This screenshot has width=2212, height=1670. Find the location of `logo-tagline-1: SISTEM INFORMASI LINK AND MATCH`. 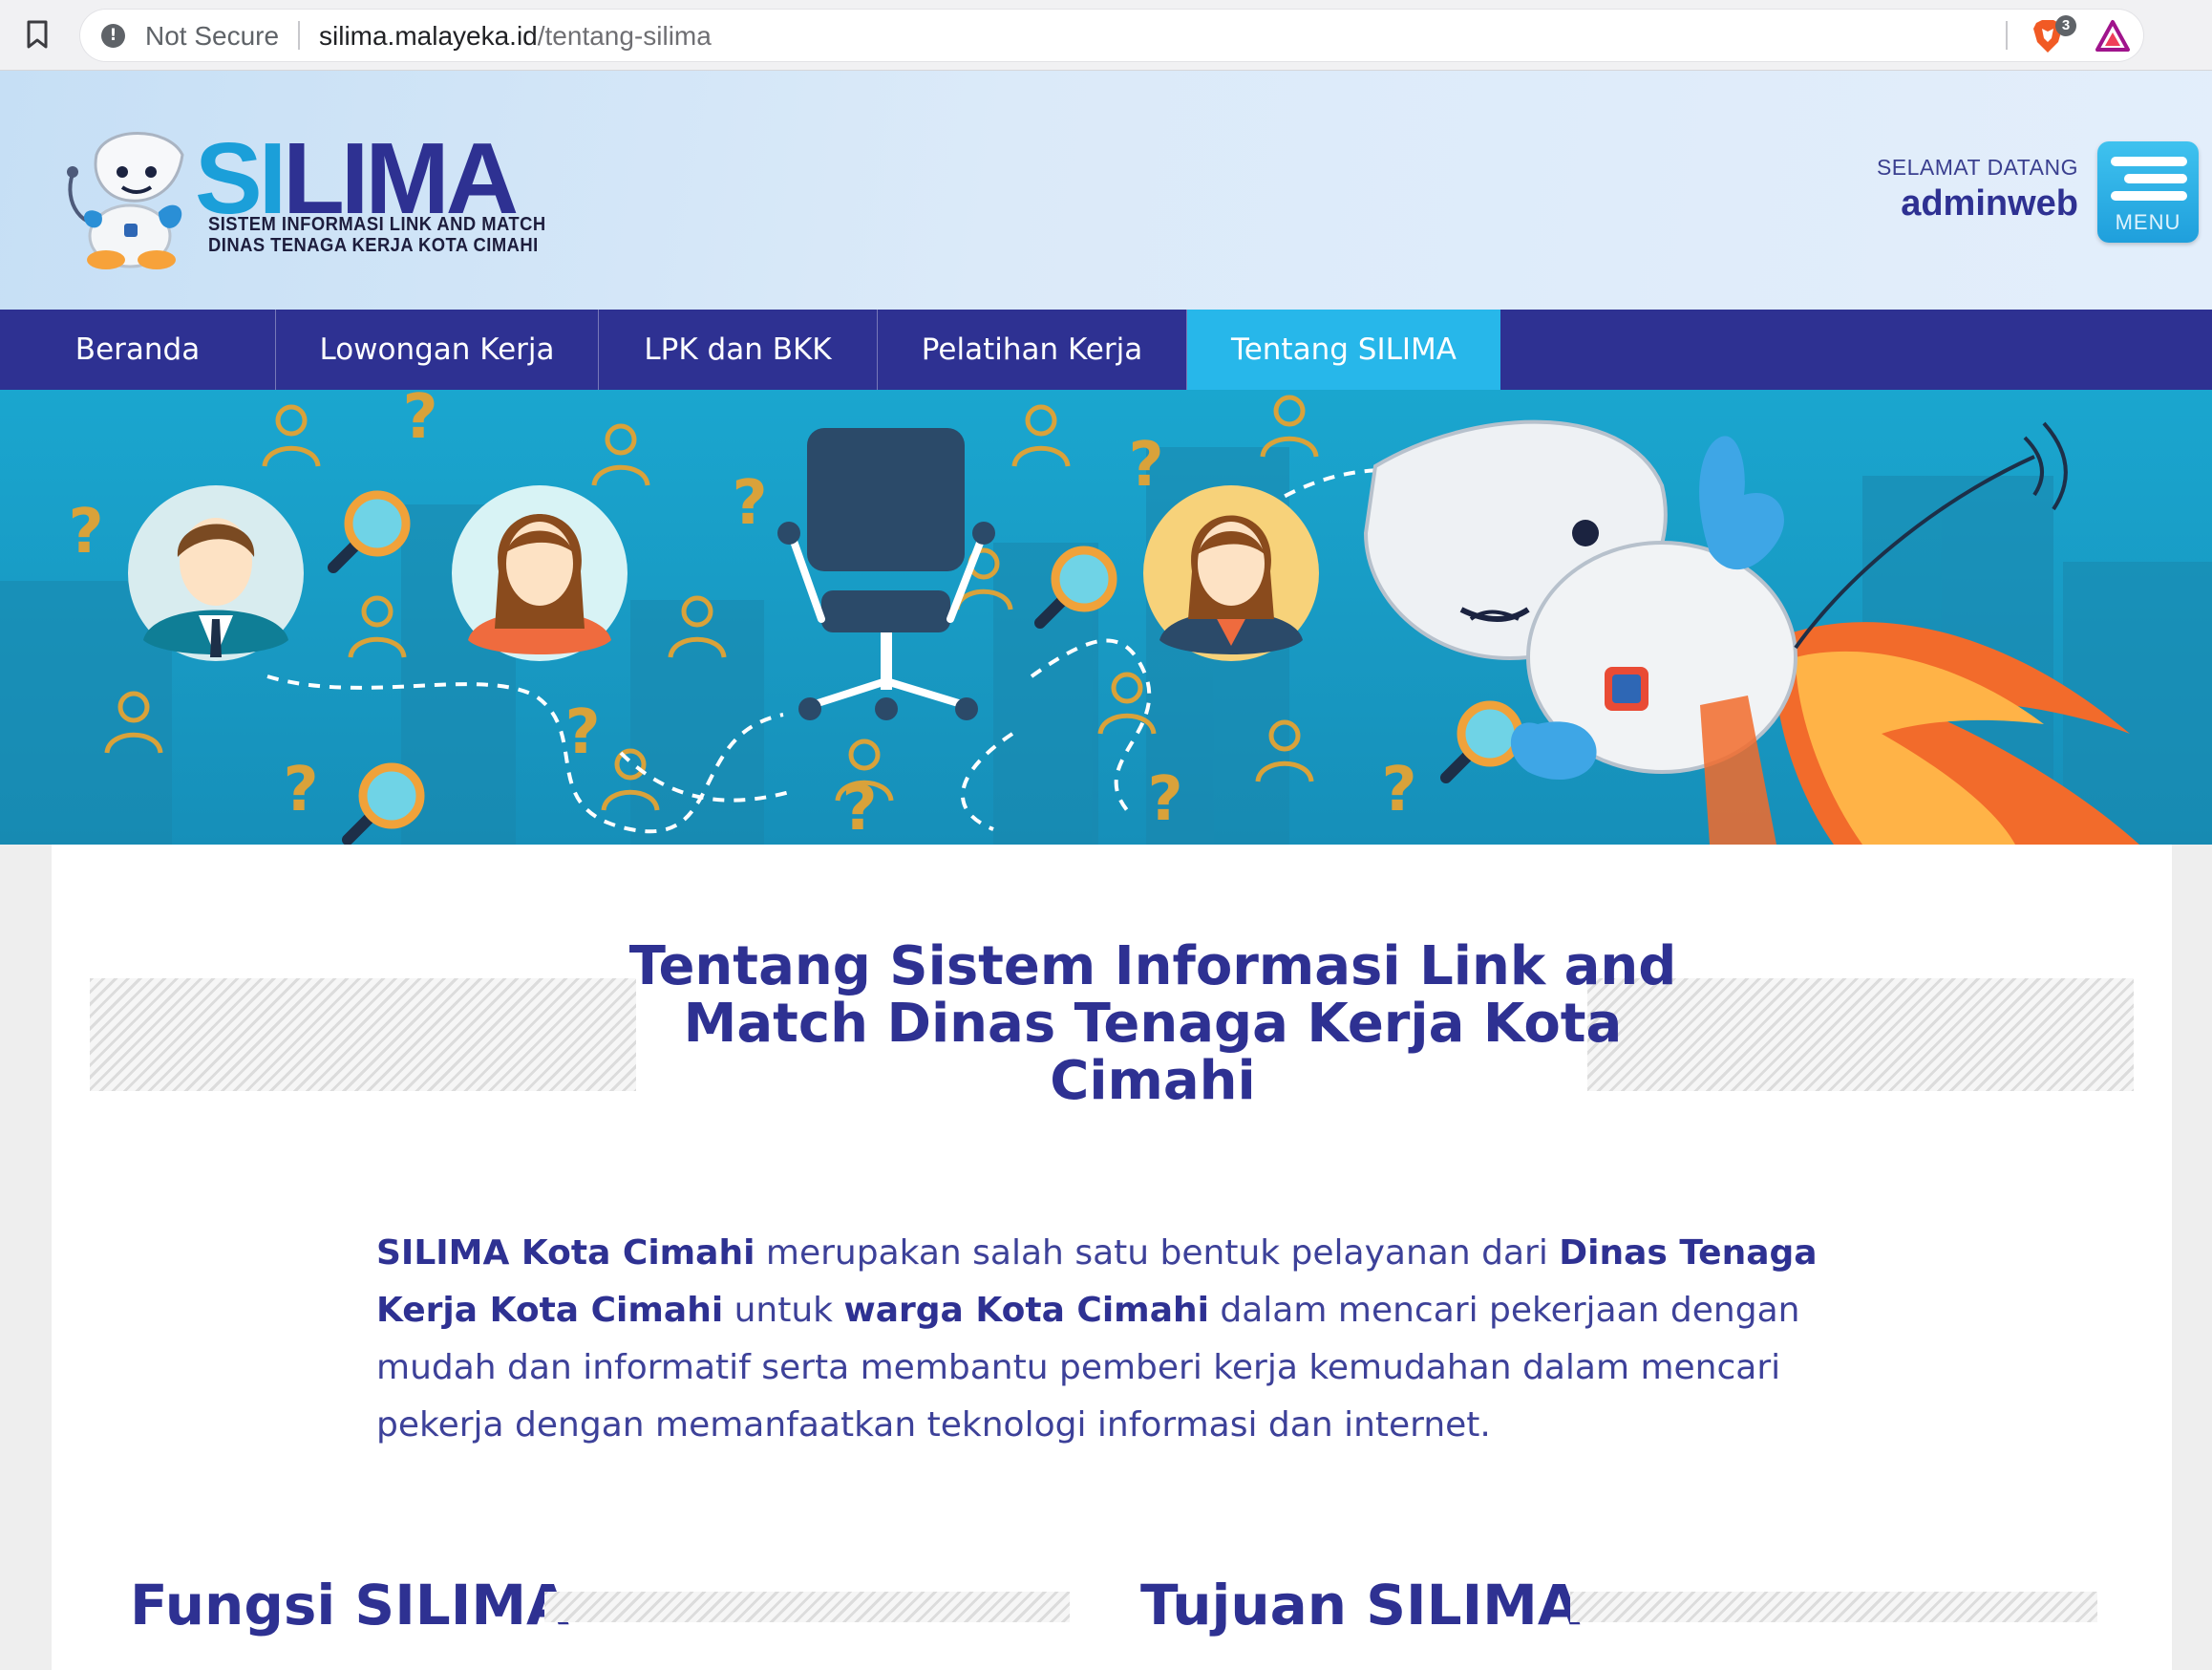

logo-tagline-1: SISTEM INFORMASI LINK AND MATCH is located at coordinates (377, 224).